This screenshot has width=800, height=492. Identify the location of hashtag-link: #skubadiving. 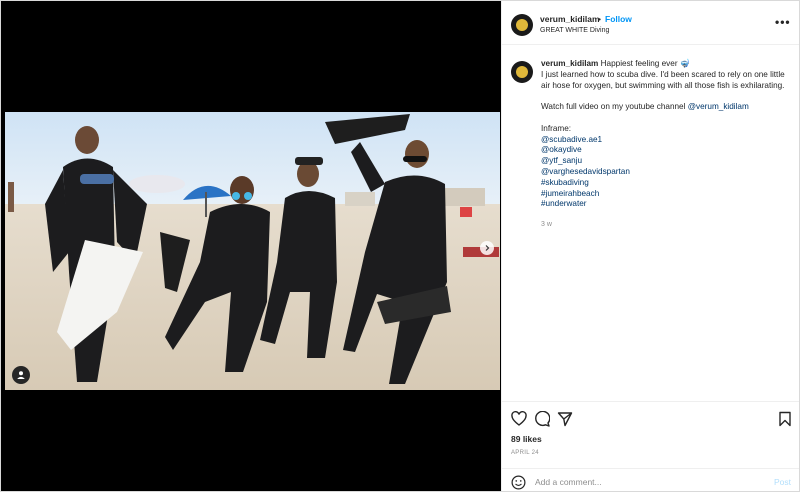
(667, 183).